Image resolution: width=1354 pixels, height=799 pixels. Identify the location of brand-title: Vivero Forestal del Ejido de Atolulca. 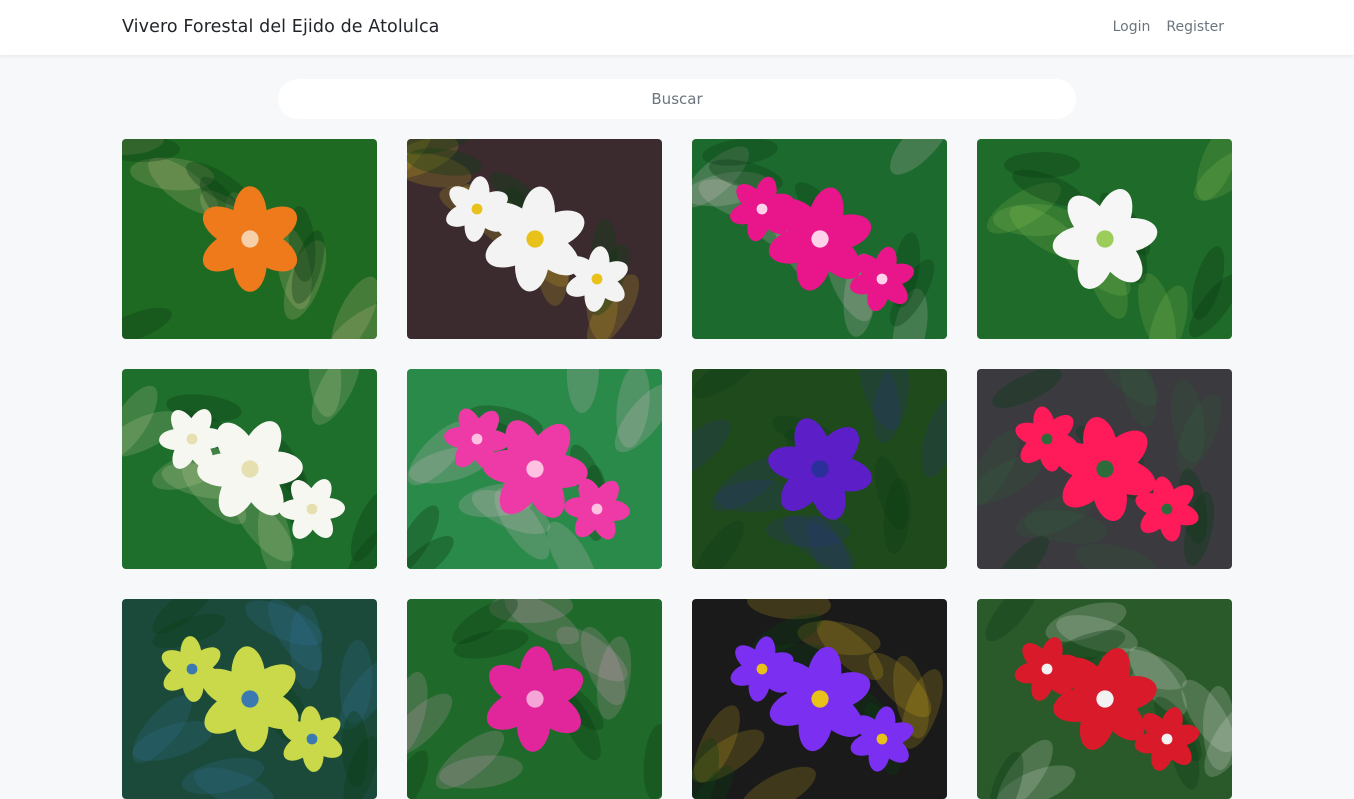
(281, 27).